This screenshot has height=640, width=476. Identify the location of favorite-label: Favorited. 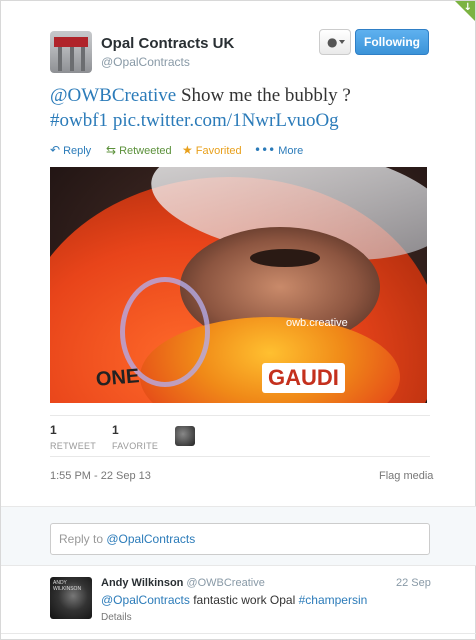
(218, 151).